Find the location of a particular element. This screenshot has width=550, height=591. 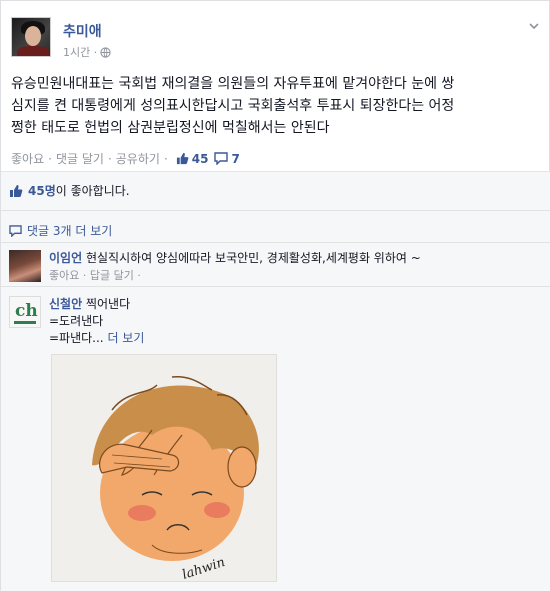

post-actions: 좋아요 · 댓글 달기 · 공유하기 · 45 7 is located at coordinates (125, 158).